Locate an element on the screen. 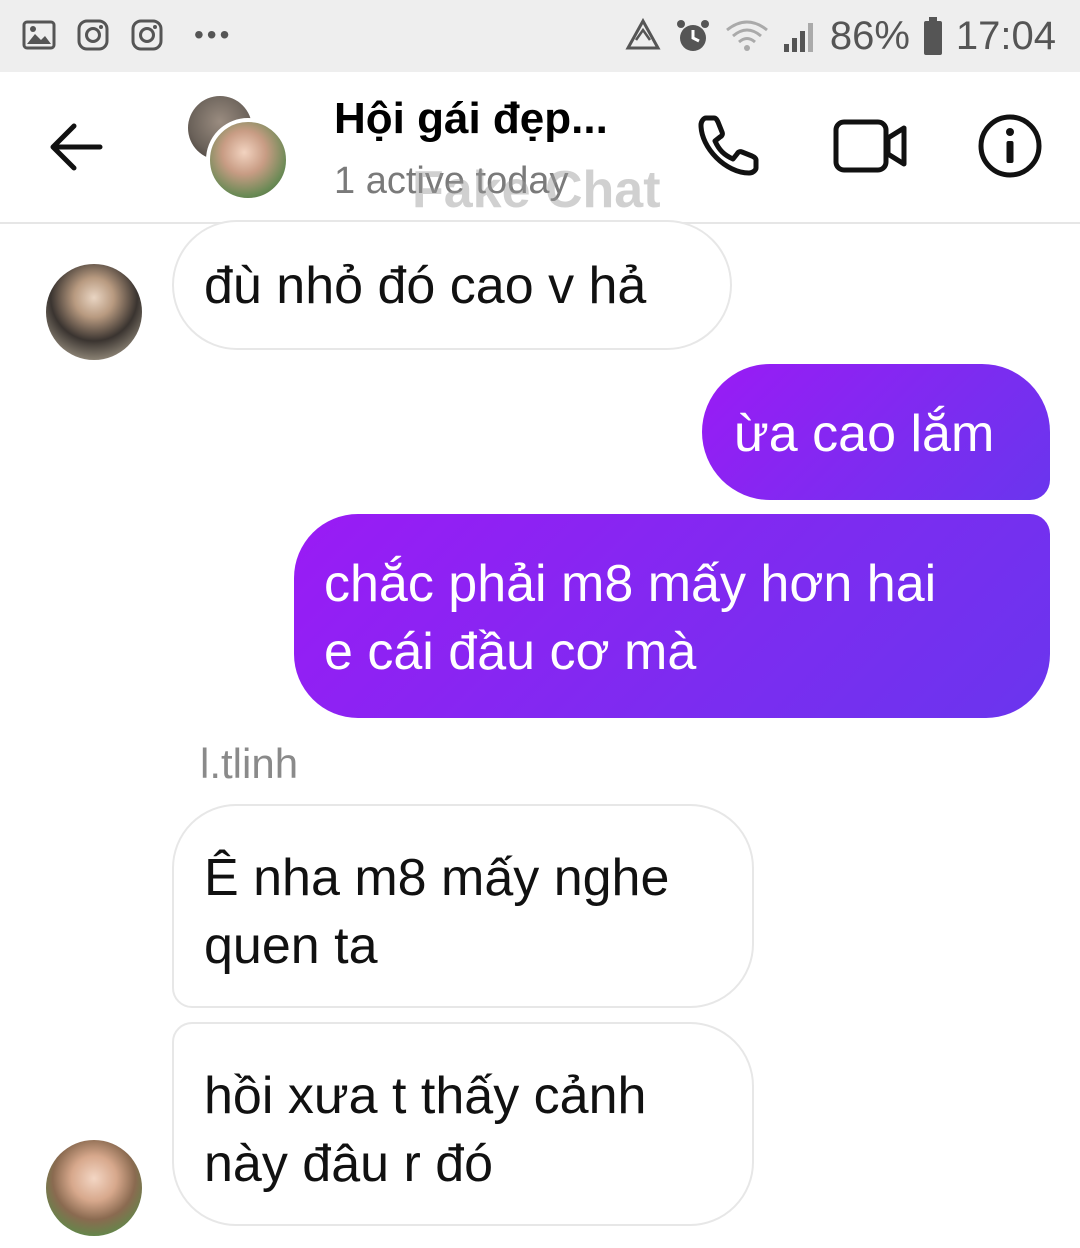  message-bubble-outgoing: ừa cao lắm is located at coordinates (876, 432).